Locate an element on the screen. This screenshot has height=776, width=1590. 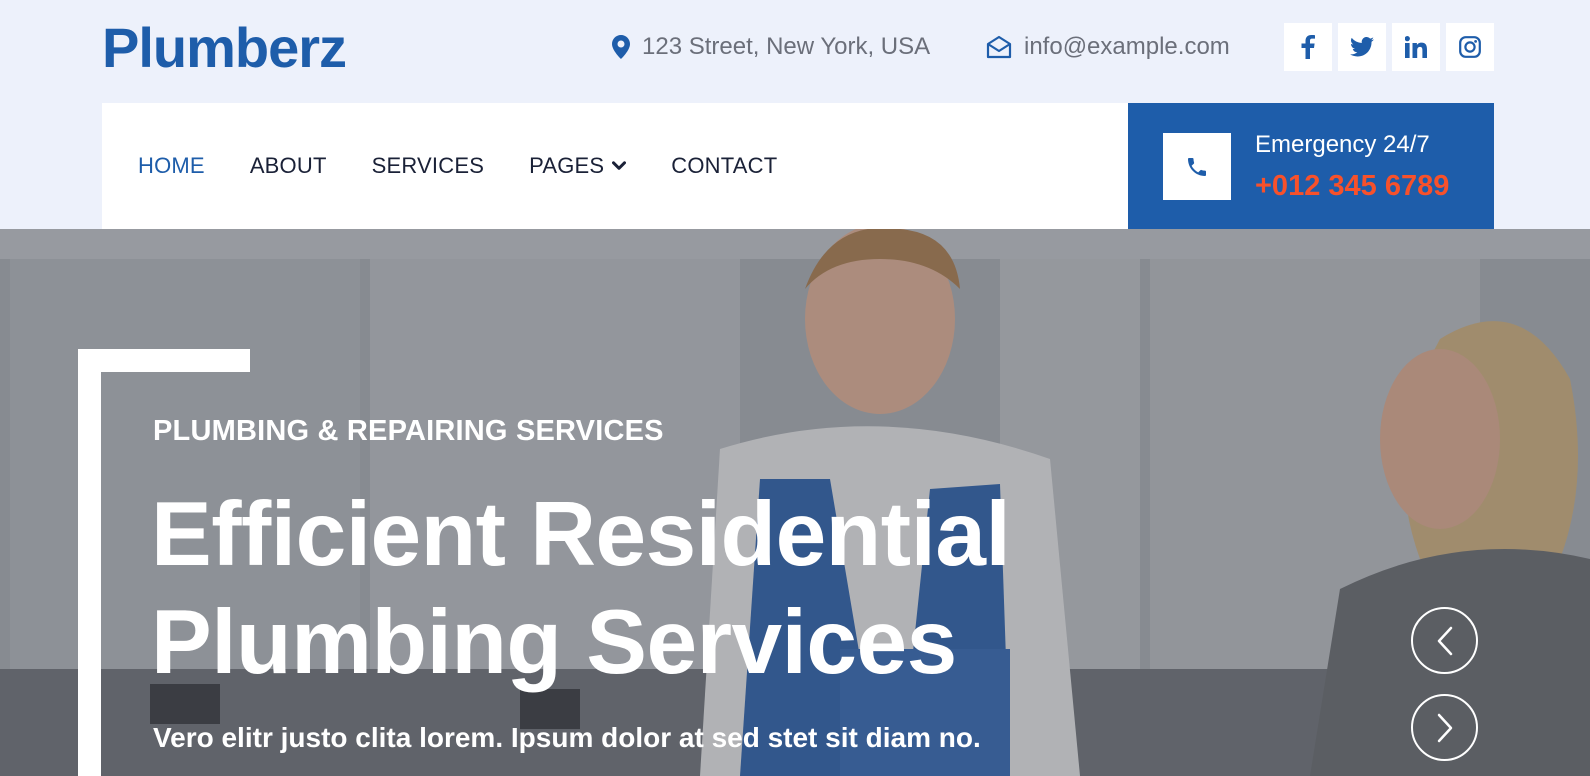
twitter-icon is located at coordinates (1362, 47).